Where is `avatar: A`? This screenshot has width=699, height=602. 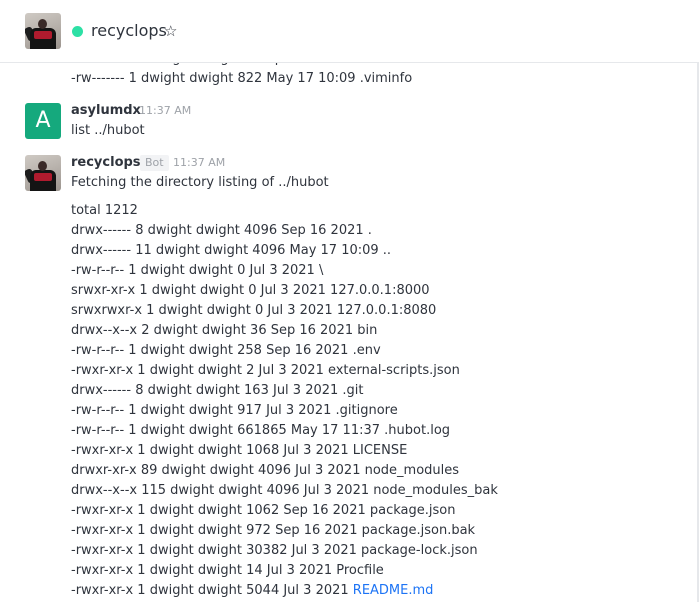 avatar: A is located at coordinates (43, 121).